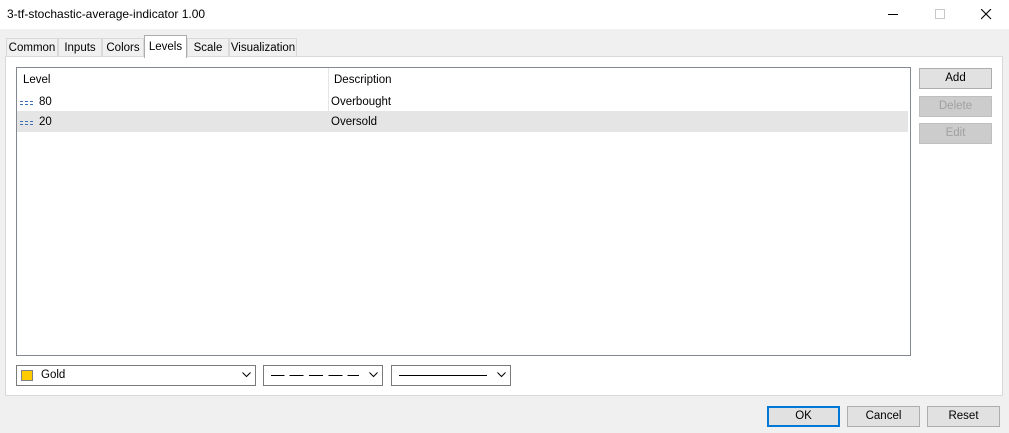 This screenshot has width=1009, height=433. Describe the element at coordinates (443, 375) in the screenshot. I see `solid-line-preview` at that location.